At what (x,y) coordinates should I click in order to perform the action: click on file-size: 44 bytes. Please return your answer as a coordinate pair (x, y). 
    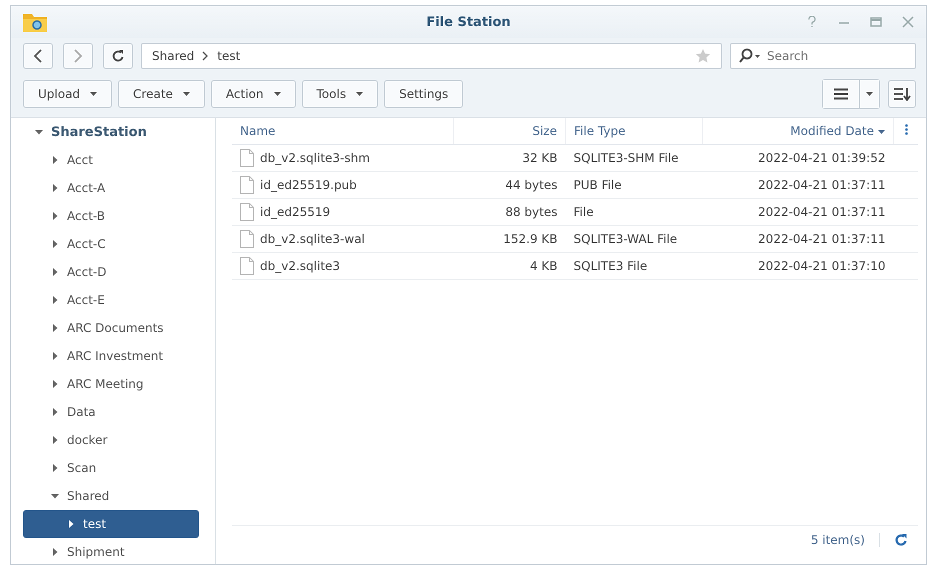
    Looking at the image, I should click on (531, 185).